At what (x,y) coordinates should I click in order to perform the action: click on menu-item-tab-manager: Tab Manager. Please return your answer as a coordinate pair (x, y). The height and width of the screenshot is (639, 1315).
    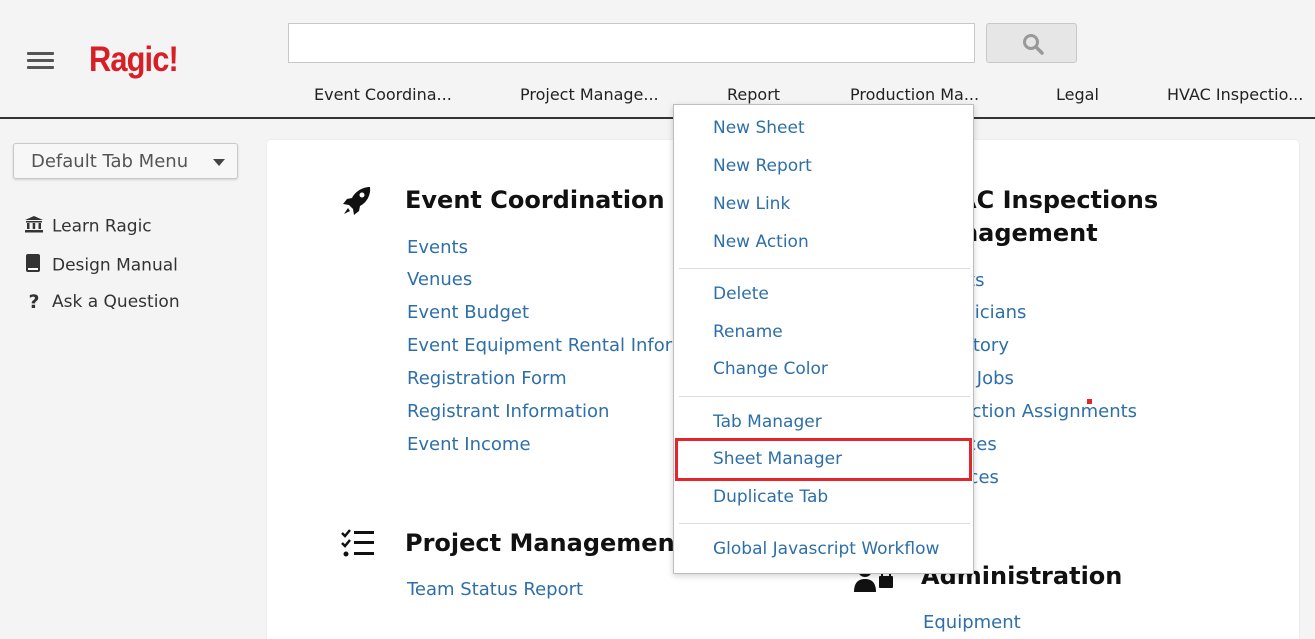
    Looking at the image, I should click on (767, 422).